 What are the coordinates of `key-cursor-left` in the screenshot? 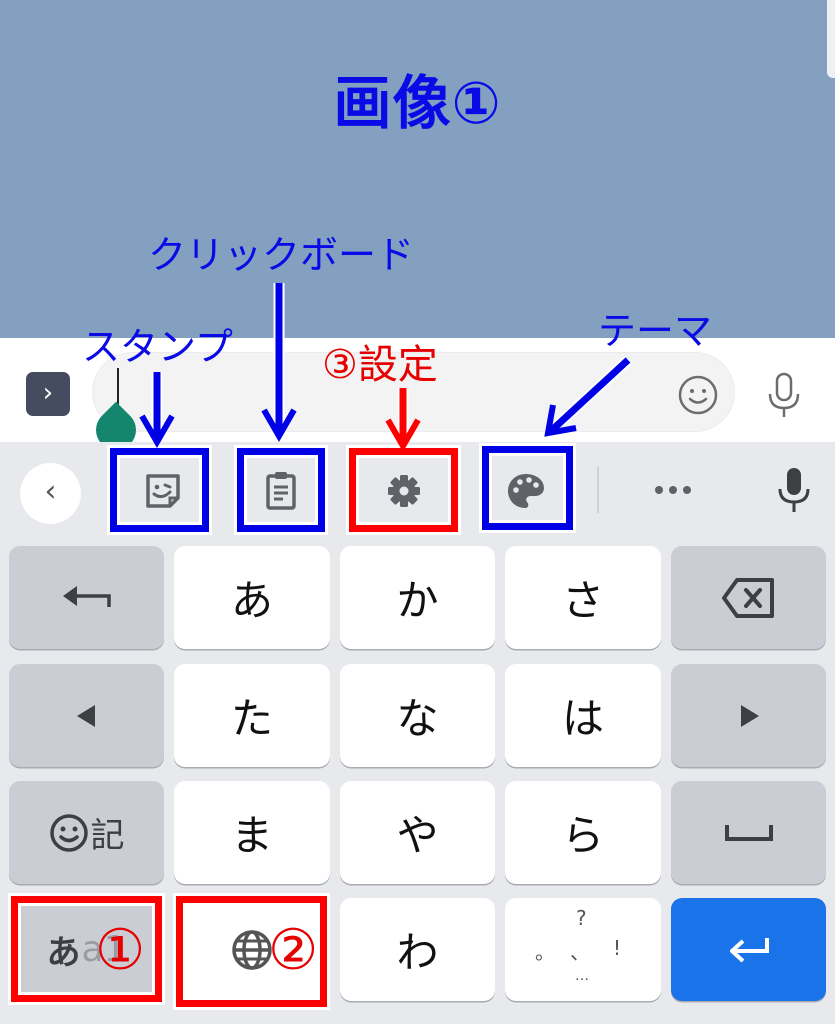 It's located at (86, 715).